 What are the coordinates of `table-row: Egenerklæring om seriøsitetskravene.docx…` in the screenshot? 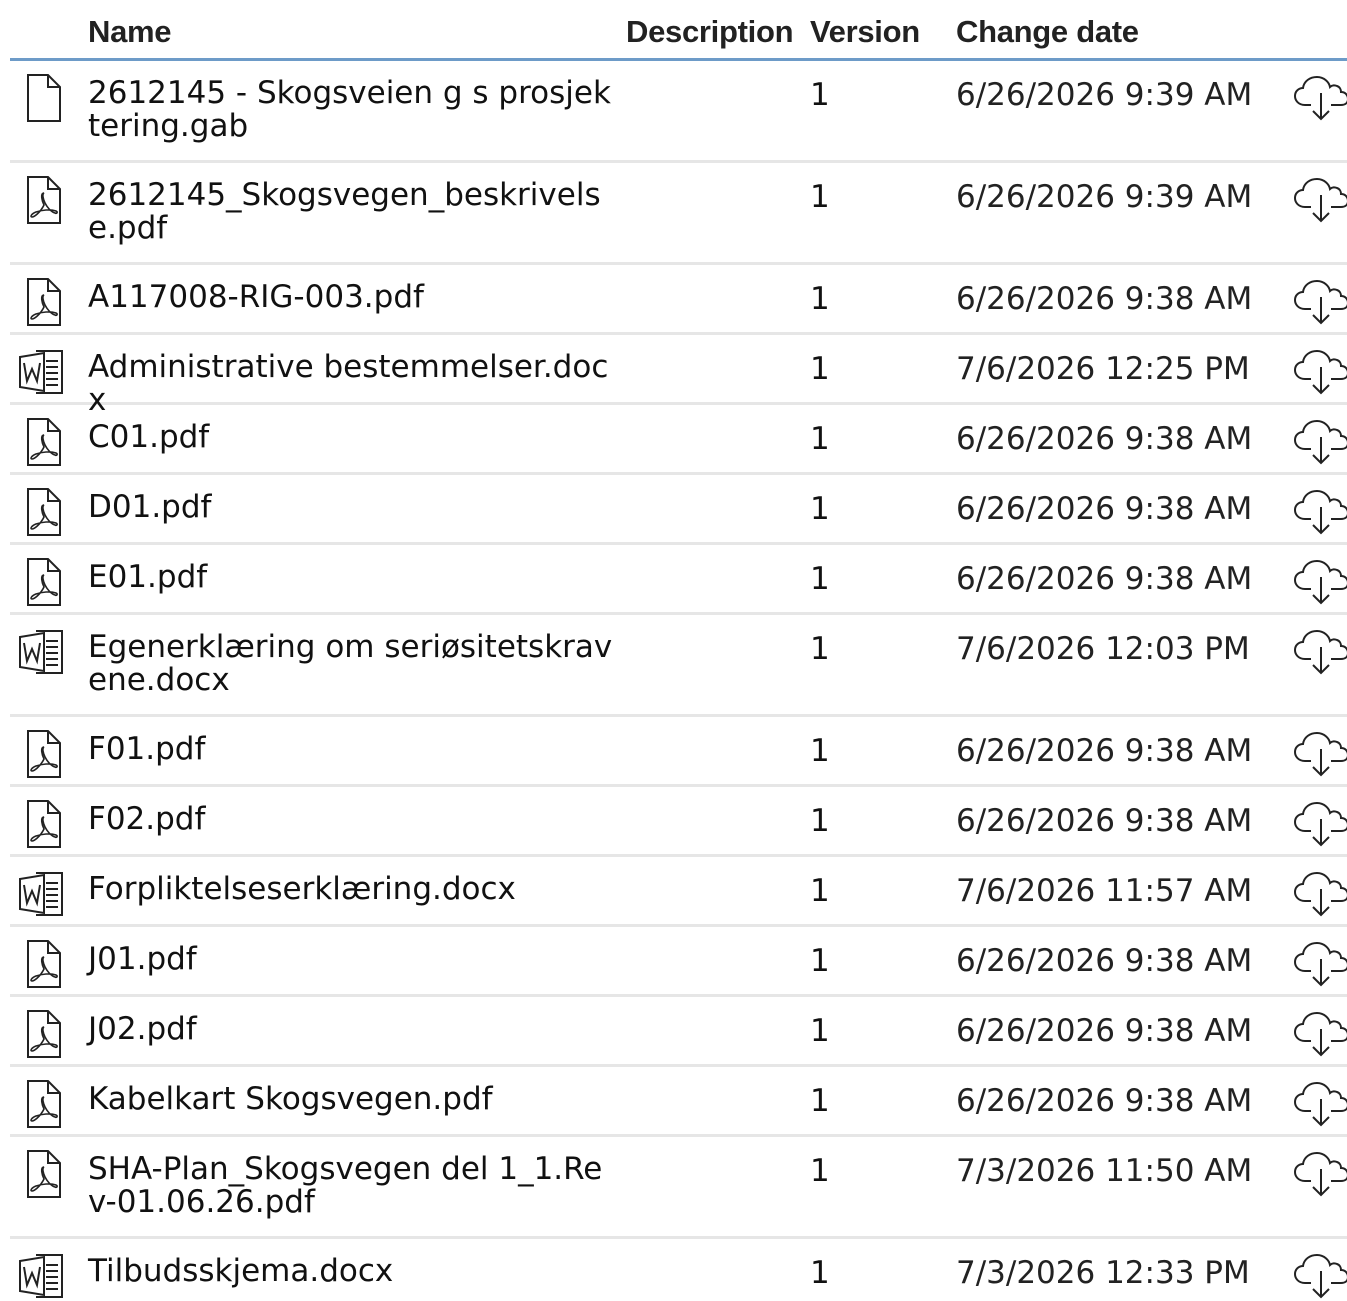 It's located at (678, 666).